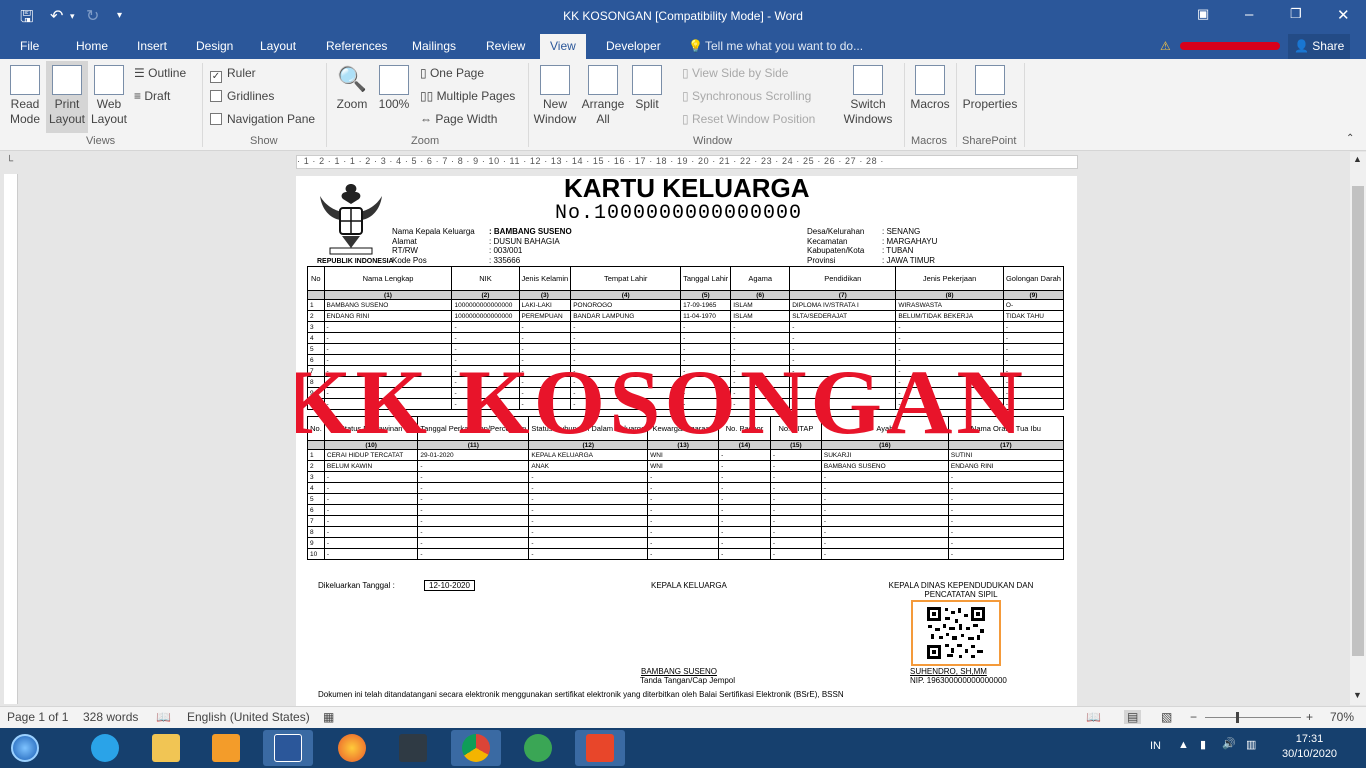 This screenshot has width=1366, height=768. I want to click on draft-button: ≡ Draft, so click(152, 96).